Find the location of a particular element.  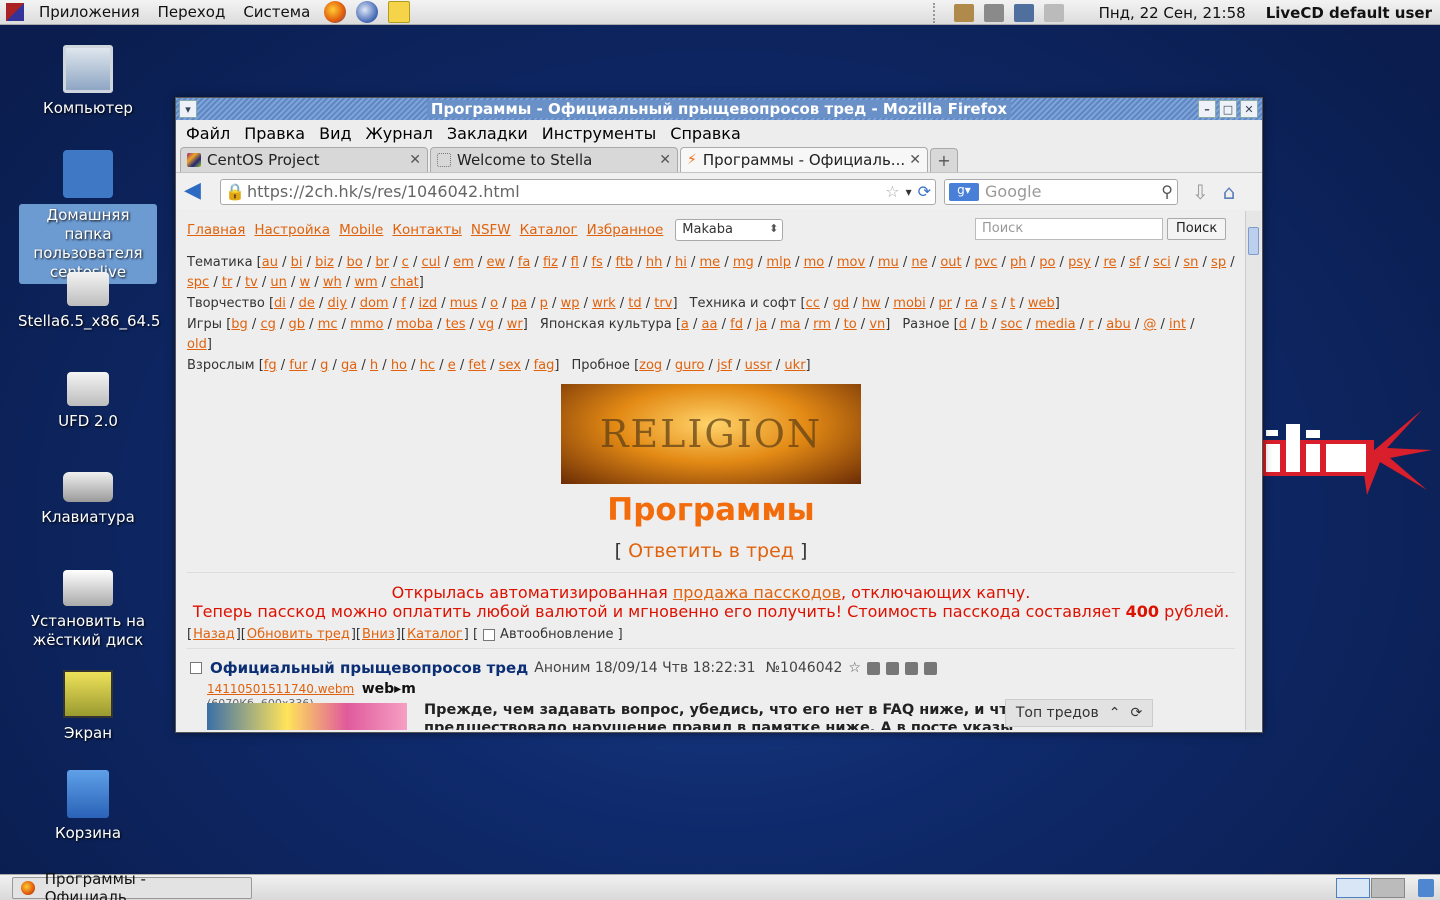

desktop-icon-display: Экран is located at coordinates (88, 706).